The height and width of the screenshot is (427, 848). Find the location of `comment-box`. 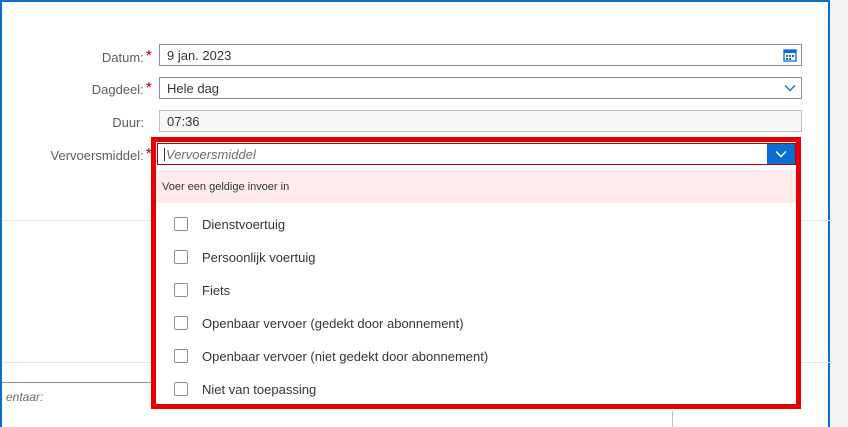

comment-box is located at coordinates (77, 404).